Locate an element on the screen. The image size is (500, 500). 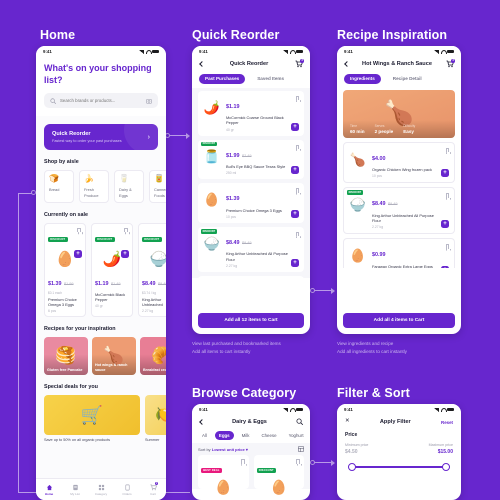
meta-label: Time is located at coordinates (353, 125).